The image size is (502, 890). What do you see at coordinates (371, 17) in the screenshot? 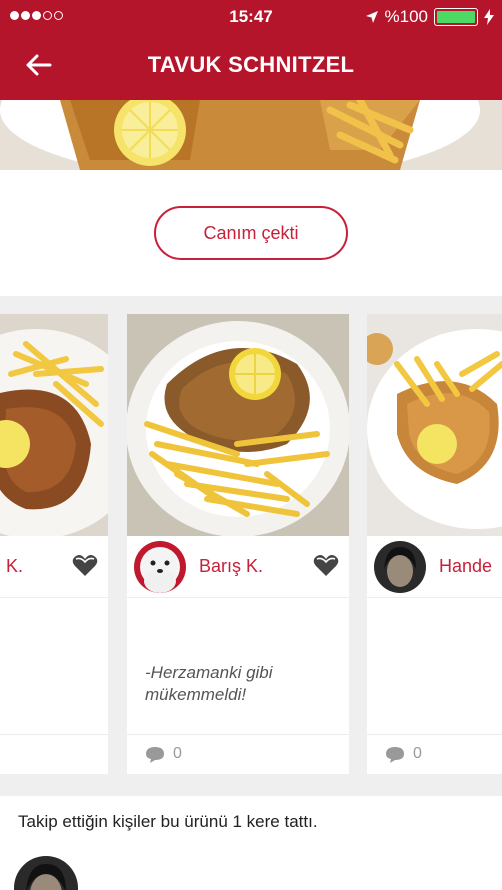
I see `location-arrow-icon` at bounding box center [371, 17].